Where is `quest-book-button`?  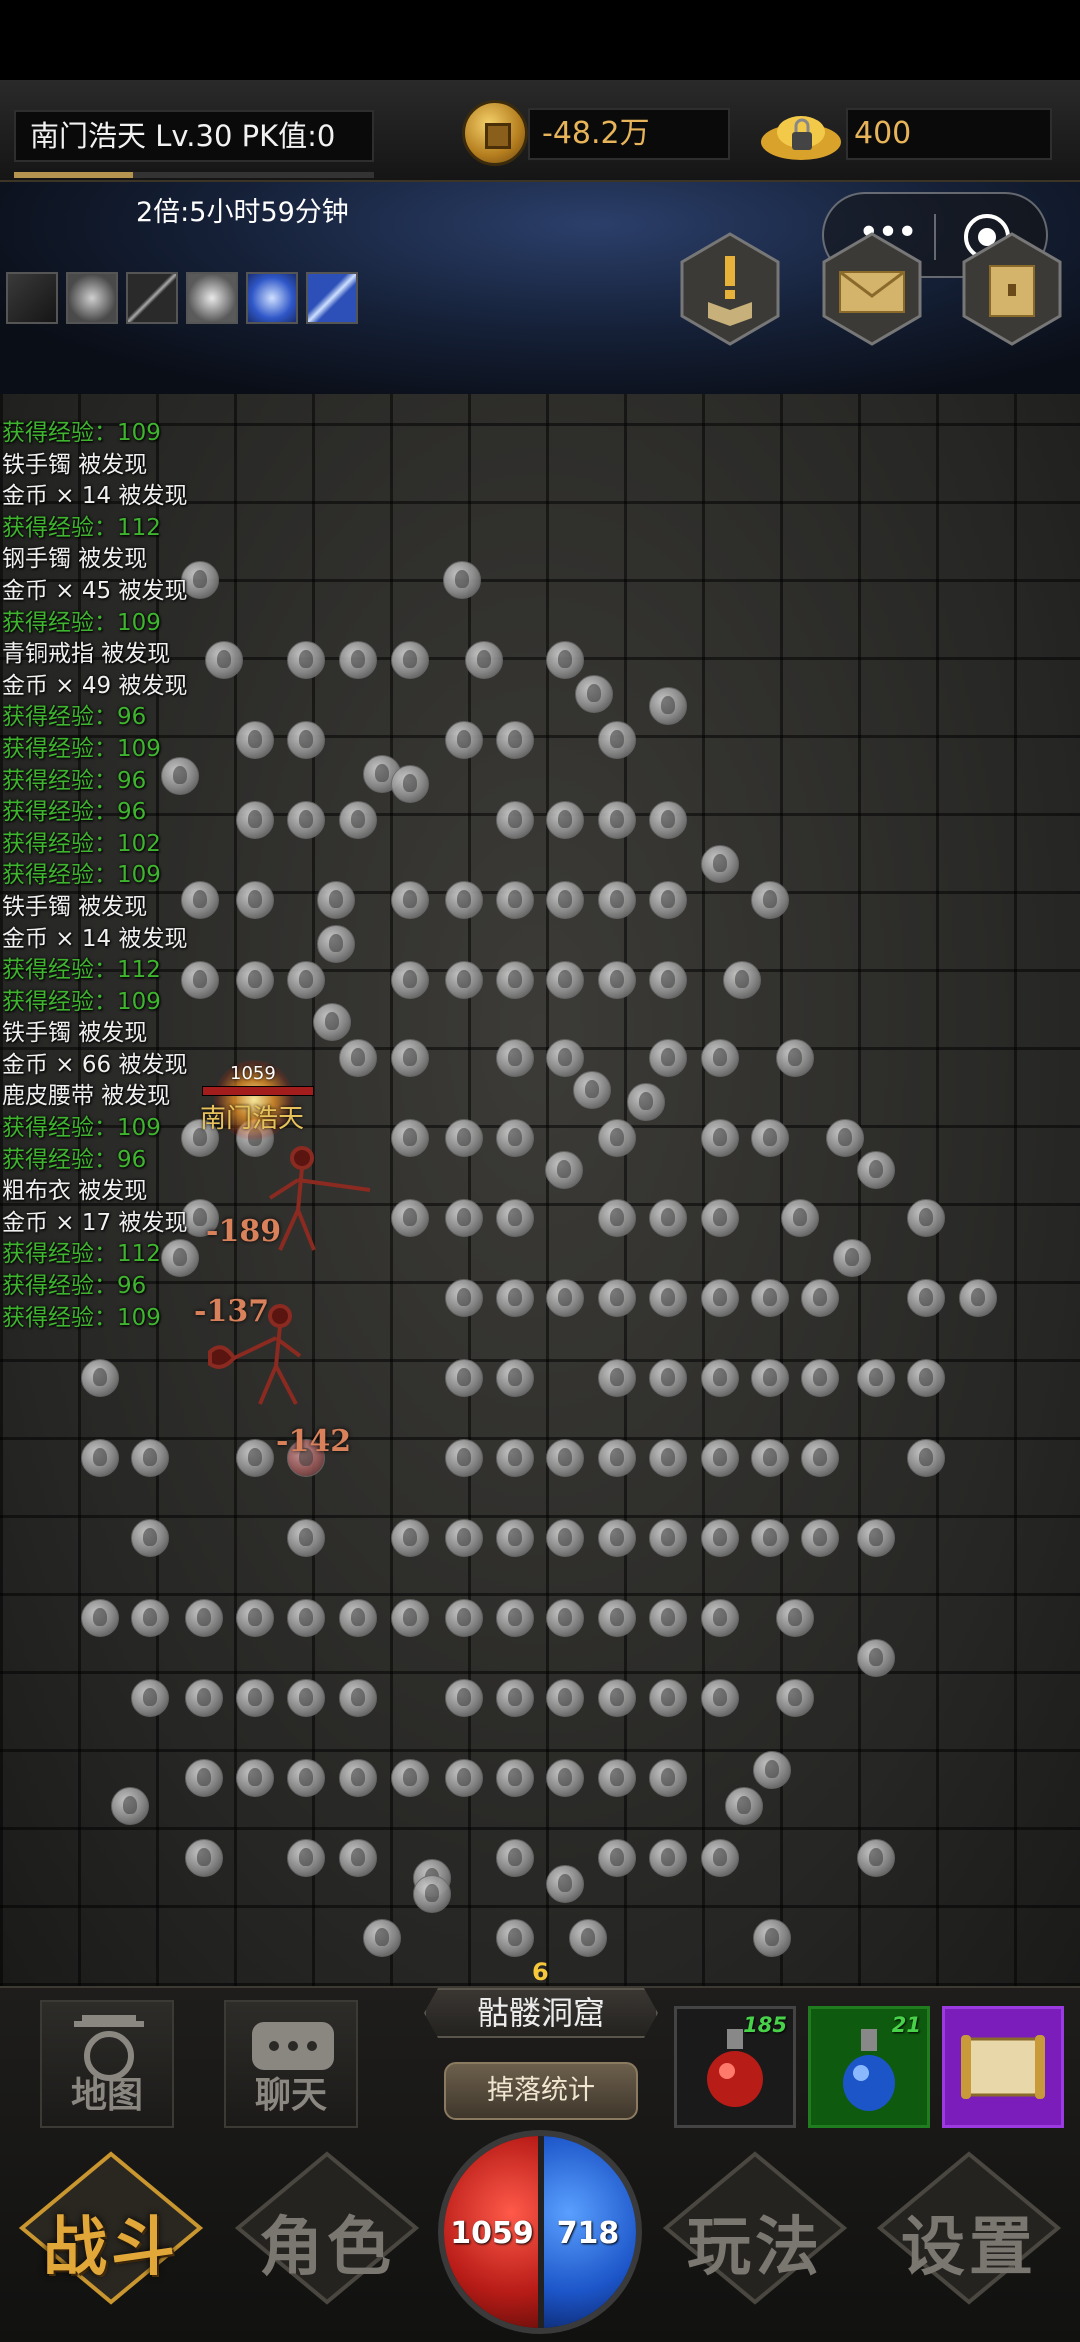 quest-book-button is located at coordinates (730, 289).